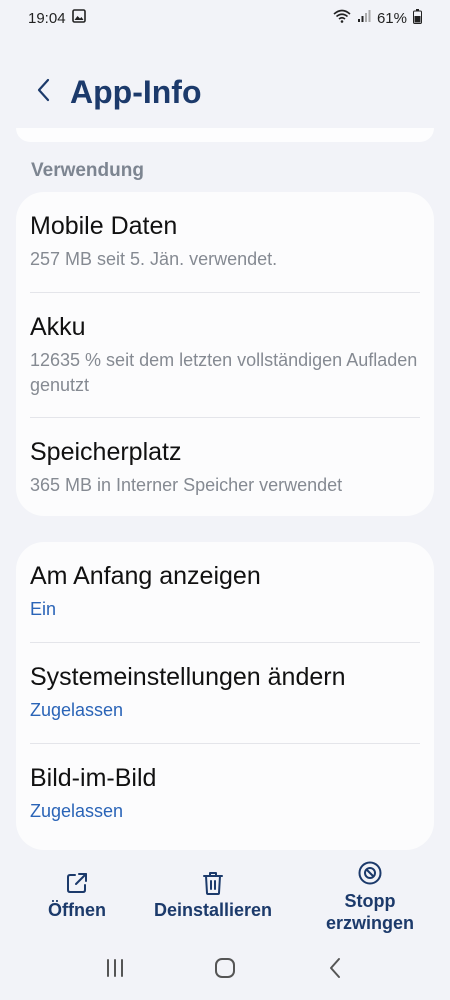 This screenshot has height=1000, width=450. I want to click on status-bar: 19:04 61%, so click(225, 18).